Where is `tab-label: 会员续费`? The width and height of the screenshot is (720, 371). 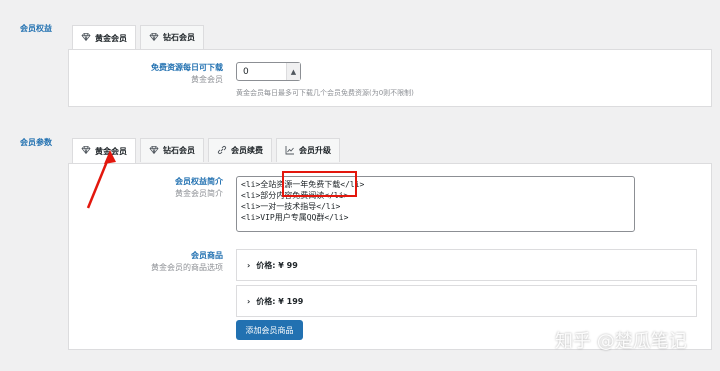
tab-label: 会员续费 is located at coordinates (247, 150).